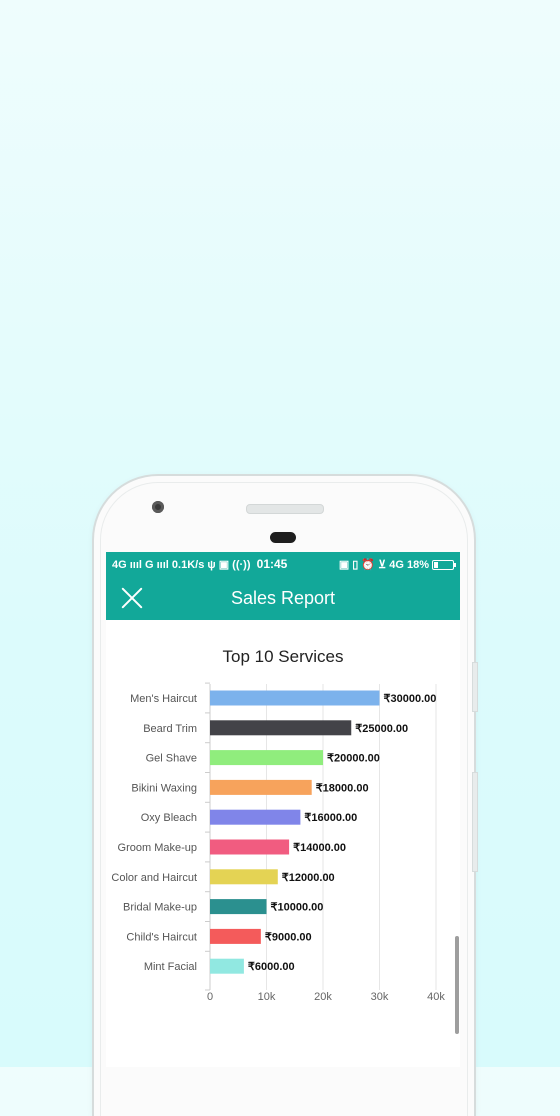  I want to click on category-label: Men's Haircut, so click(163, 699).